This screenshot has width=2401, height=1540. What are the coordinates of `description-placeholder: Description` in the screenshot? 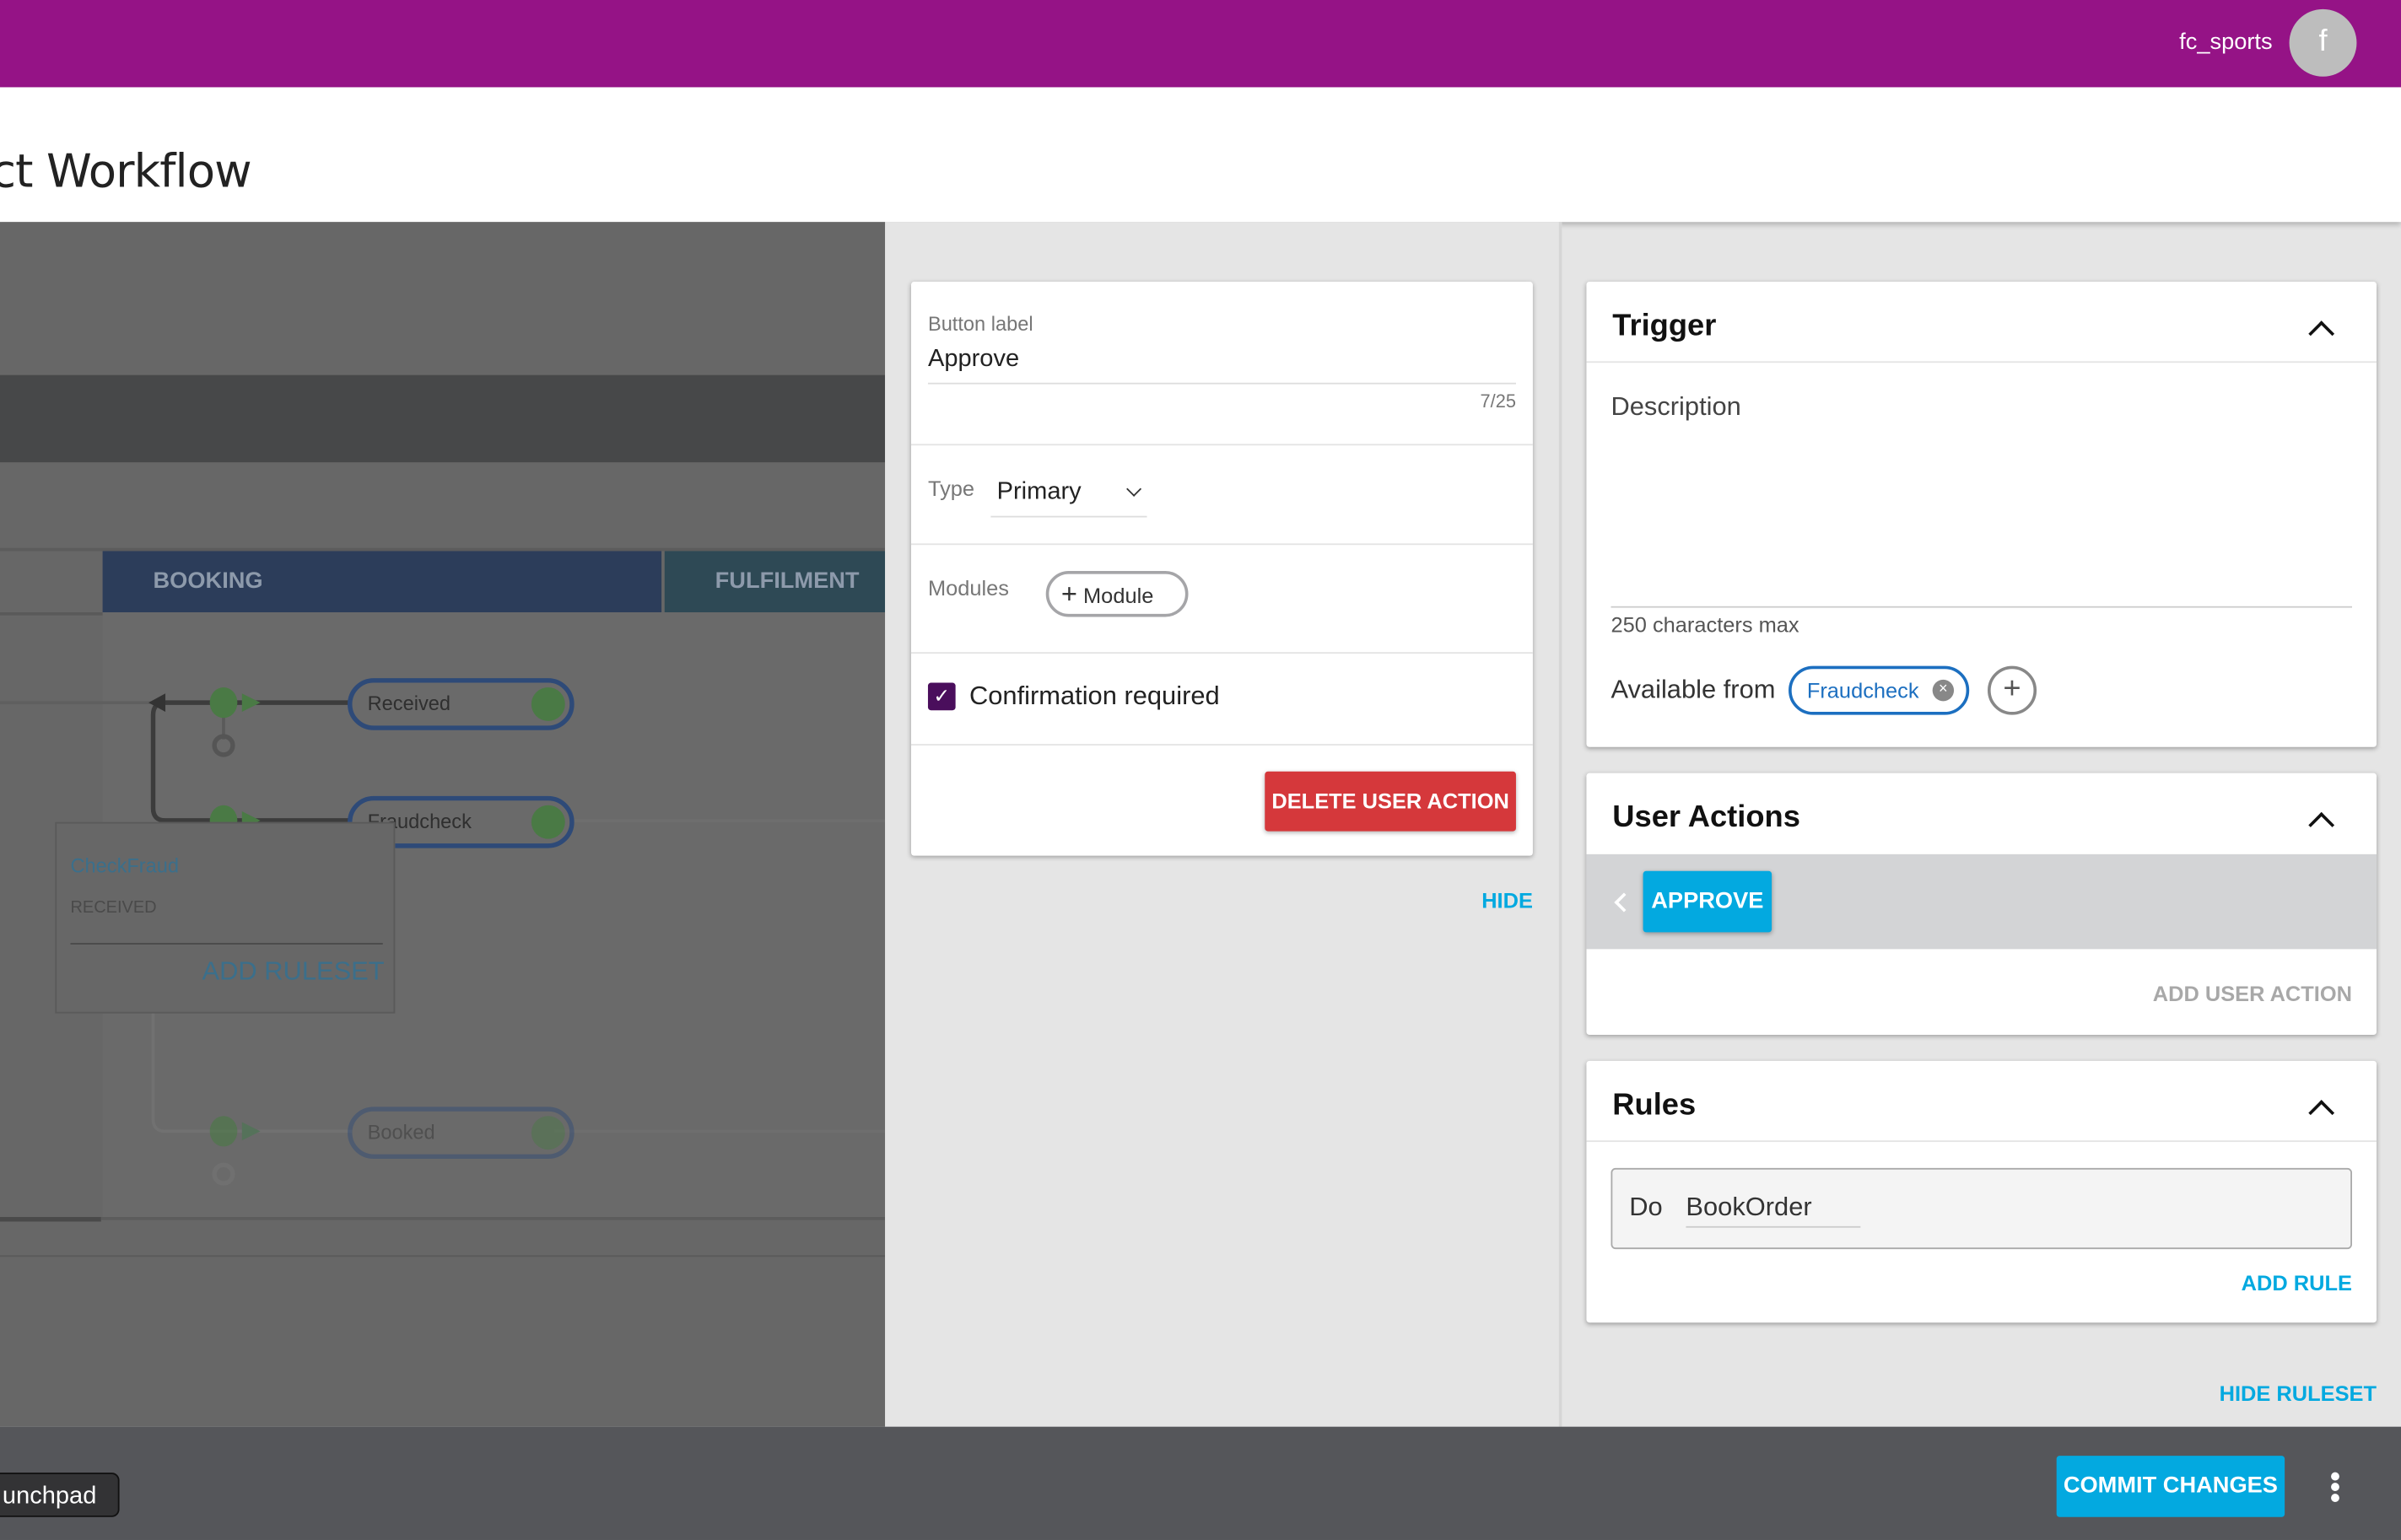 It's located at (1676, 406).